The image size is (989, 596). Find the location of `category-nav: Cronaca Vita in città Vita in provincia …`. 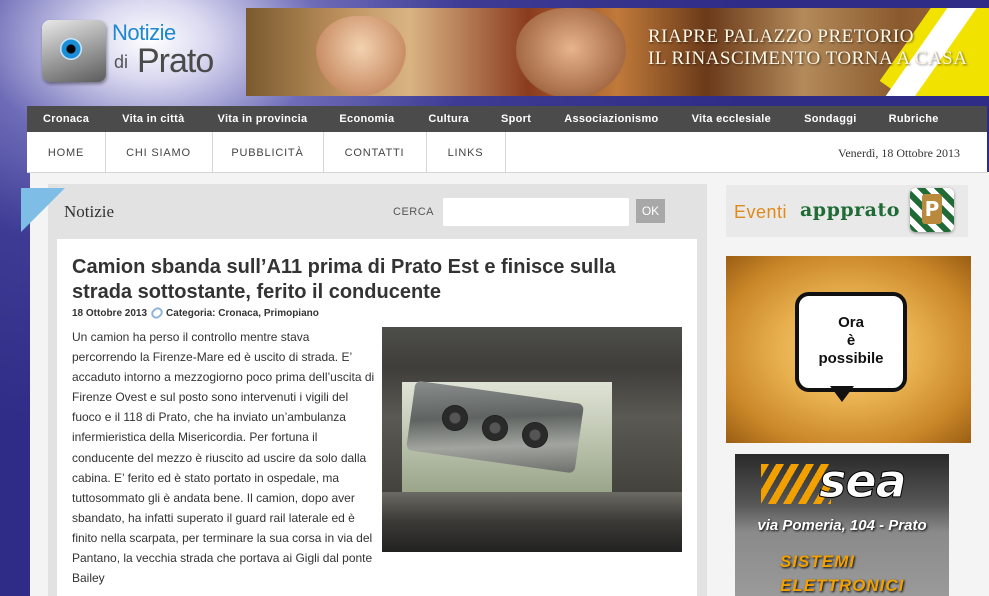

category-nav: Cronaca Vita in città Vita in provincia … is located at coordinates (507, 119).